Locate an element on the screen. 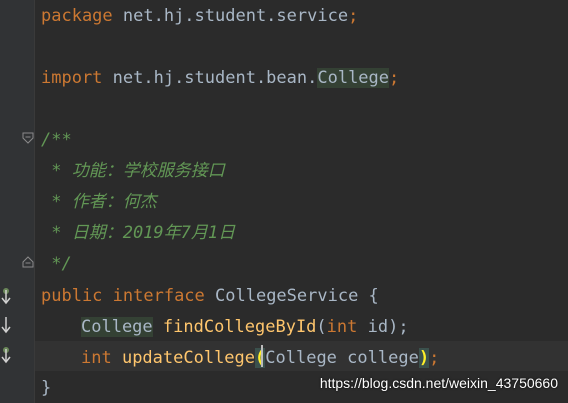  code-line-close-brace: } is located at coordinates (46, 388).